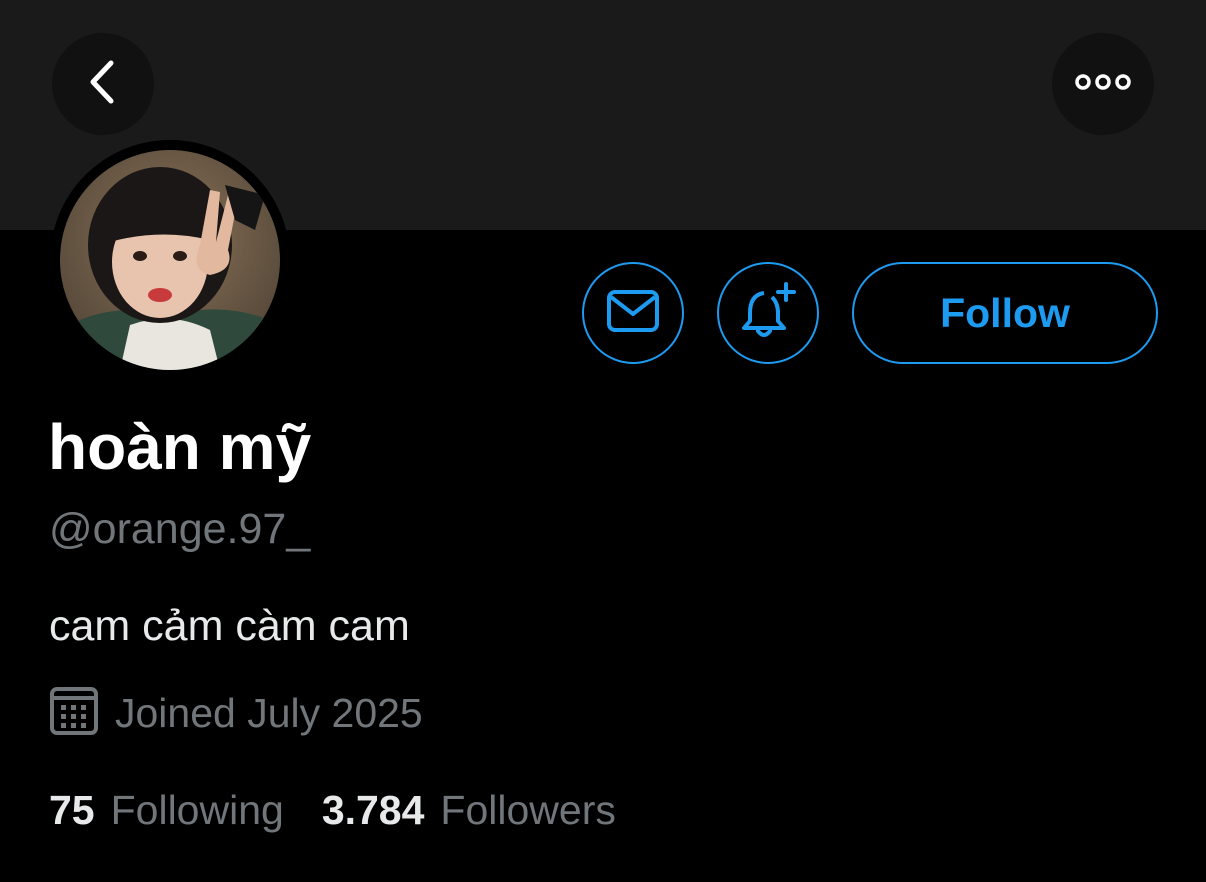 The image size is (1206, 882). I want to click on followers-link: 3.784 Followers, so click(469, 810).